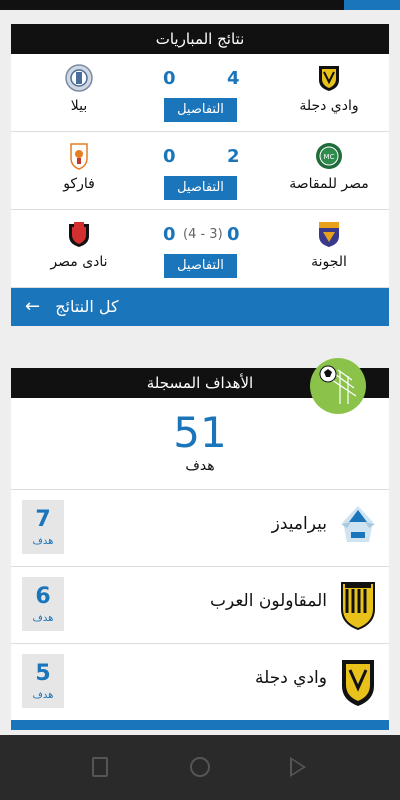 This screenshot has width=400, height=800. Describe the element at coordinates (290, 678) in the screenshot. I see `scorer-team-name: وادي دجلة` at that location.